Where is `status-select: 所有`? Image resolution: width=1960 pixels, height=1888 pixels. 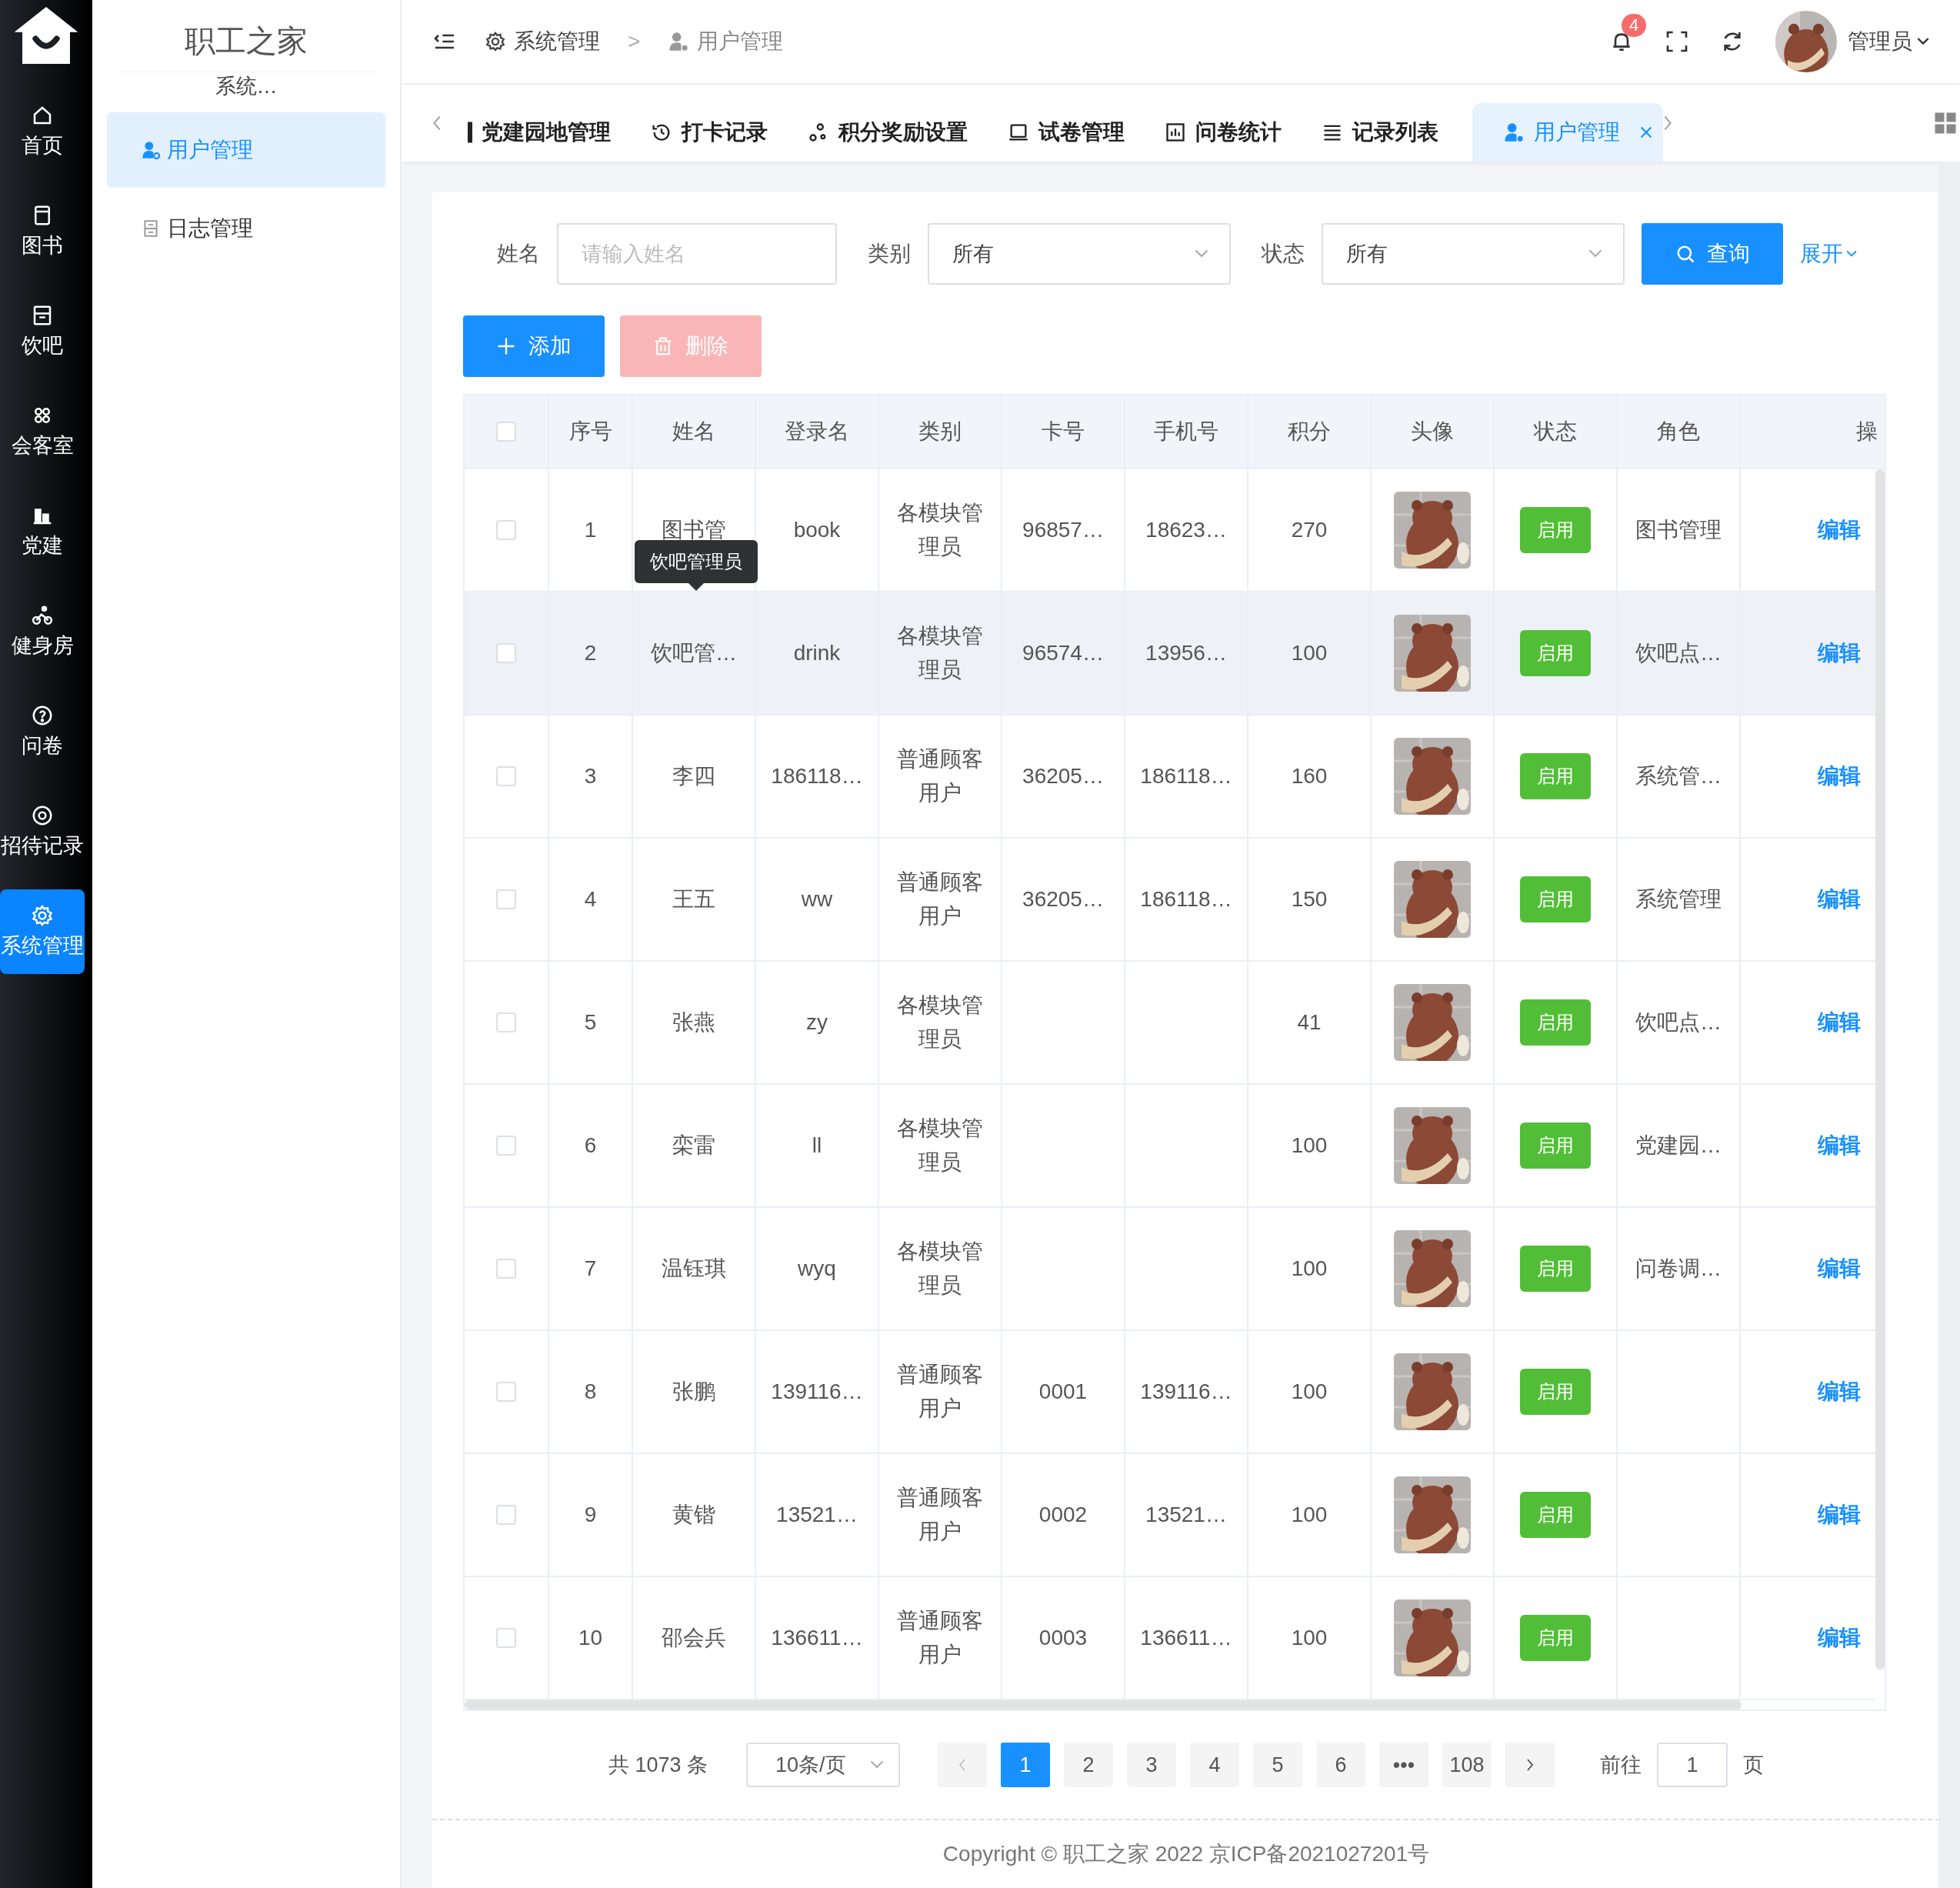
status-select: 所有 is located at coordinates (1473, 254).